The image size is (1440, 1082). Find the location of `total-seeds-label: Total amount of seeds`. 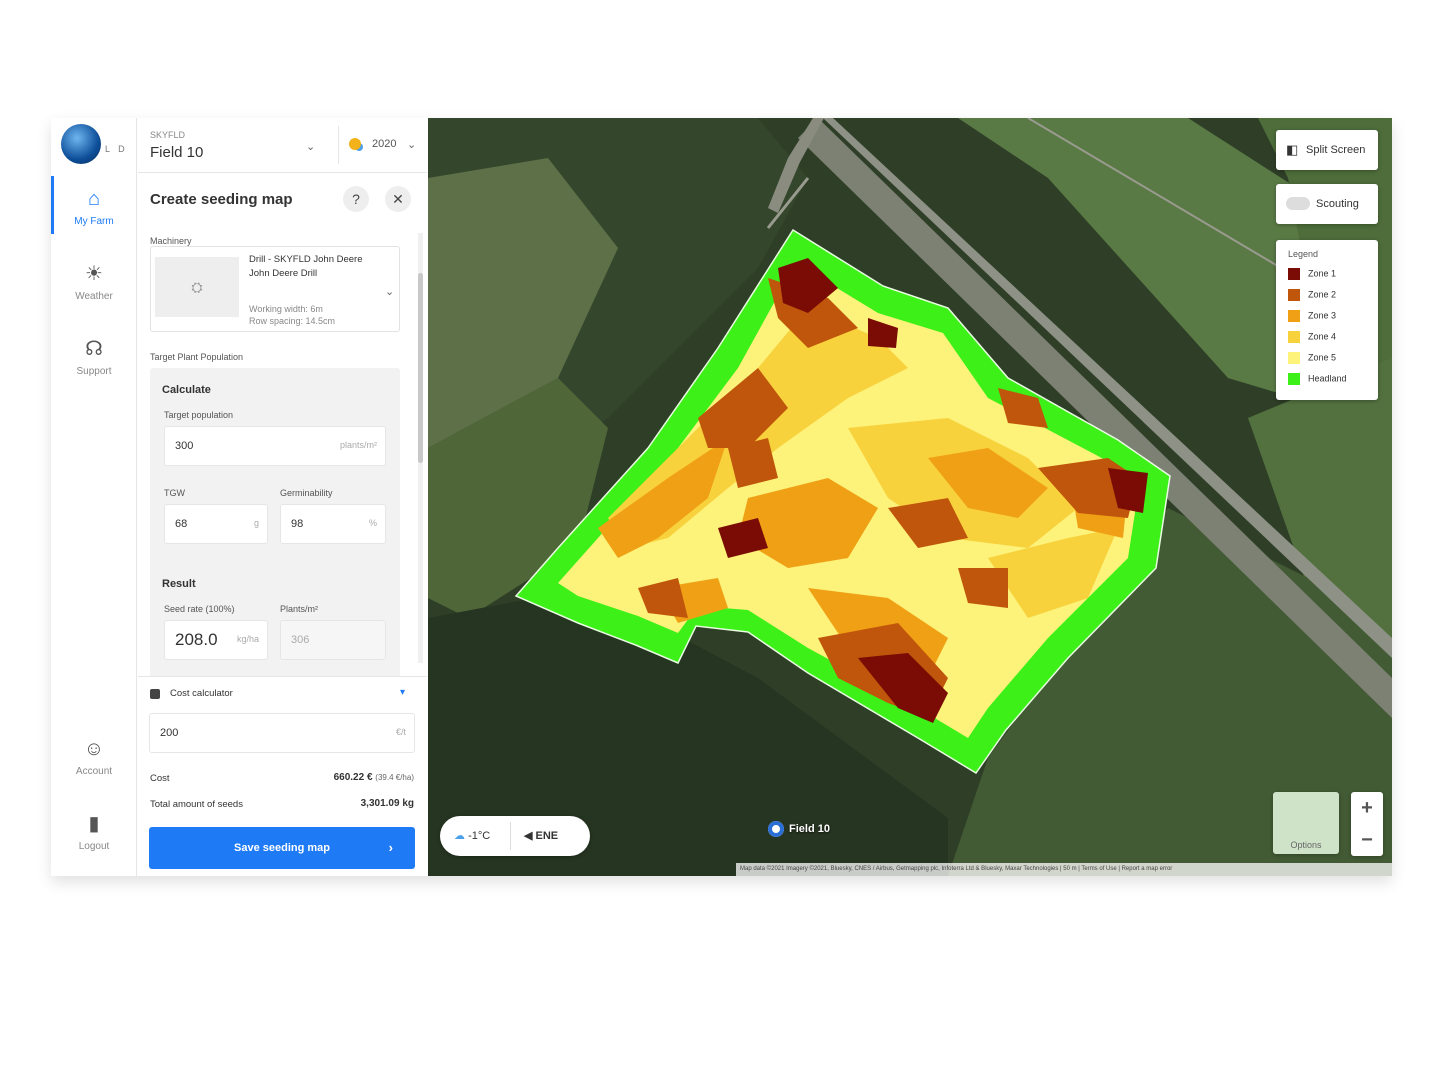

total-seeds-label: Total amount of seeds is located at coordinates (196, 804).